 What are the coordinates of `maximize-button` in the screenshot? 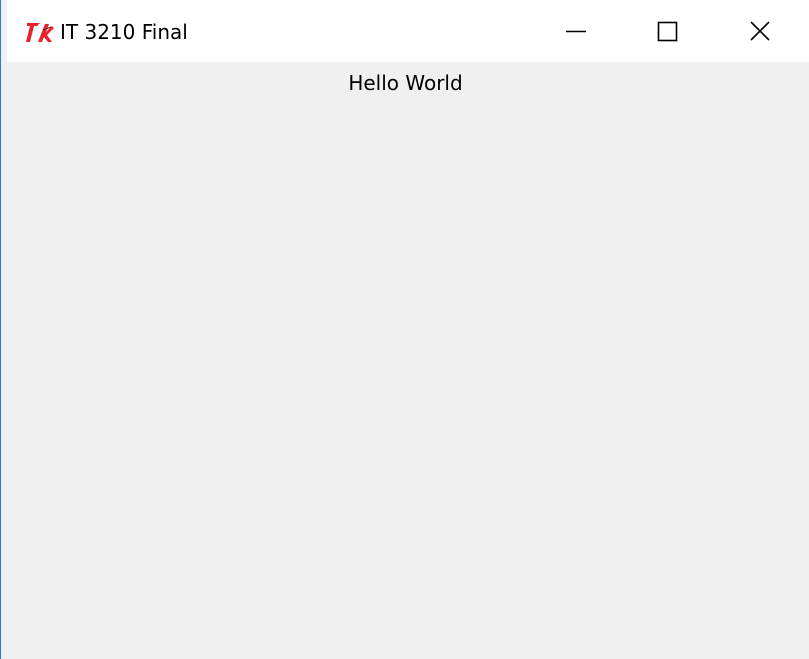 It's located at (669, 31).